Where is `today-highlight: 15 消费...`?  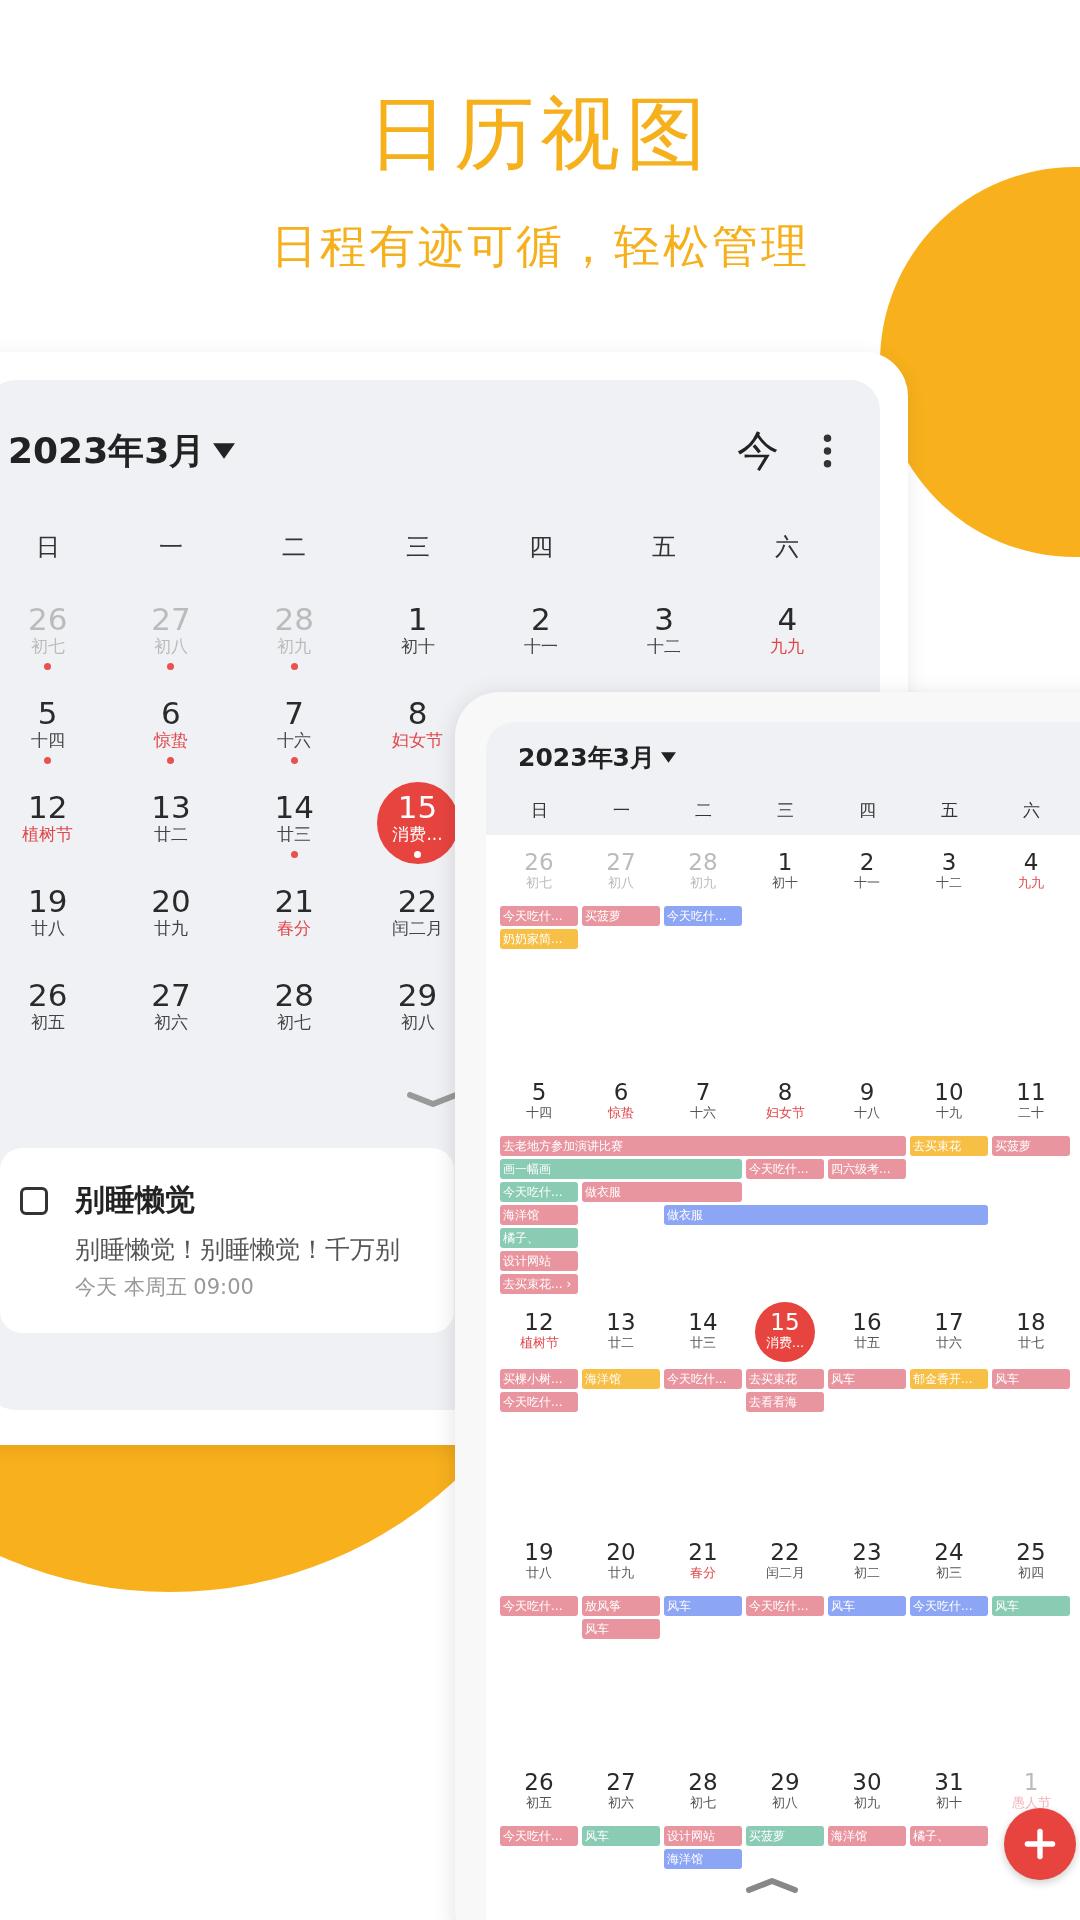
today-highlight: 15 消费... is located at coordinates (785, 1332).